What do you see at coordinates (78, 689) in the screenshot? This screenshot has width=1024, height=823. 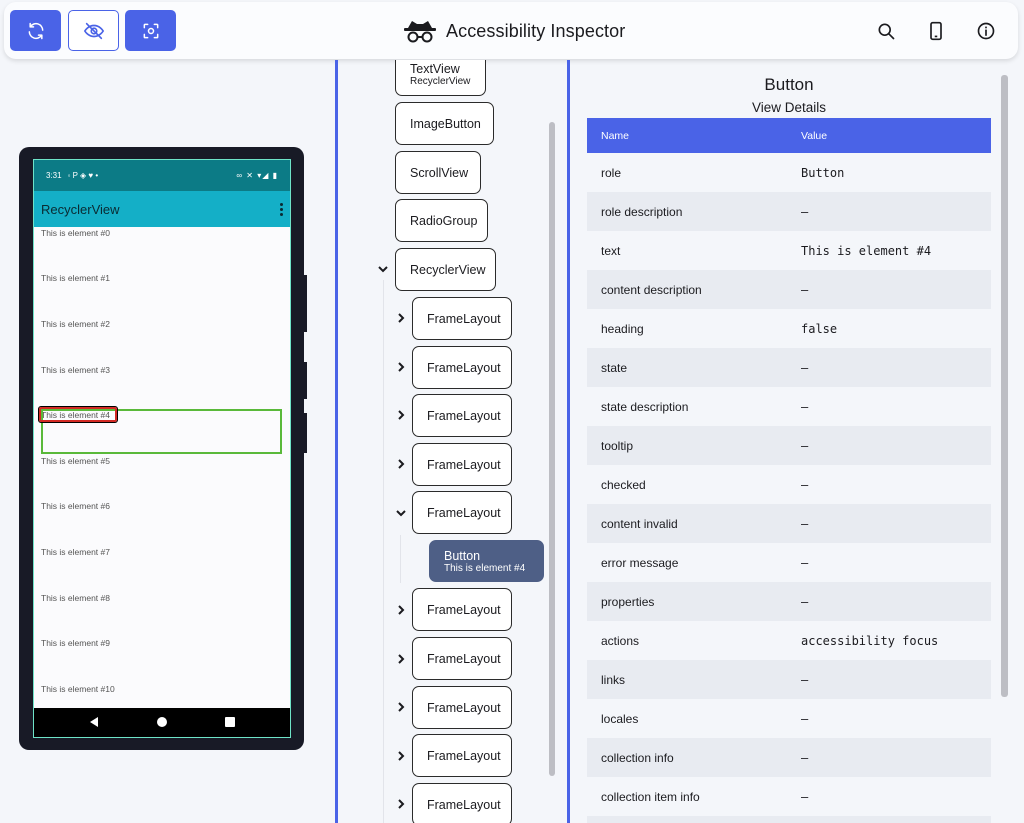 I see `list-item: This is element #10` at bounding box center [78, 689].